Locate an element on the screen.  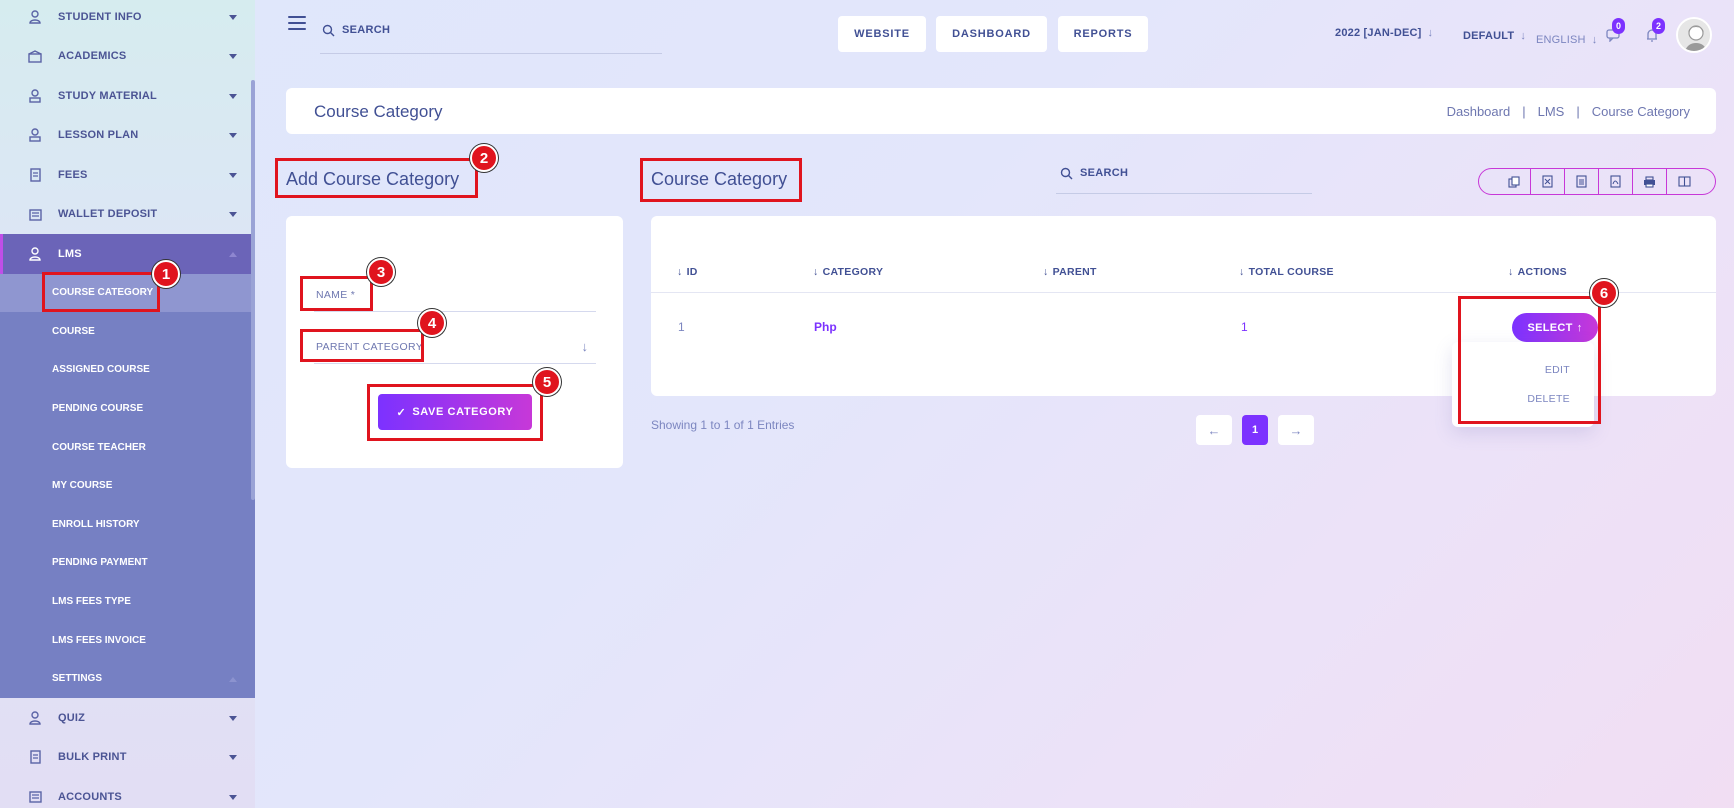
save-category-button: ✓ SAVE CATEGORY is located at coordinates (455, 412).